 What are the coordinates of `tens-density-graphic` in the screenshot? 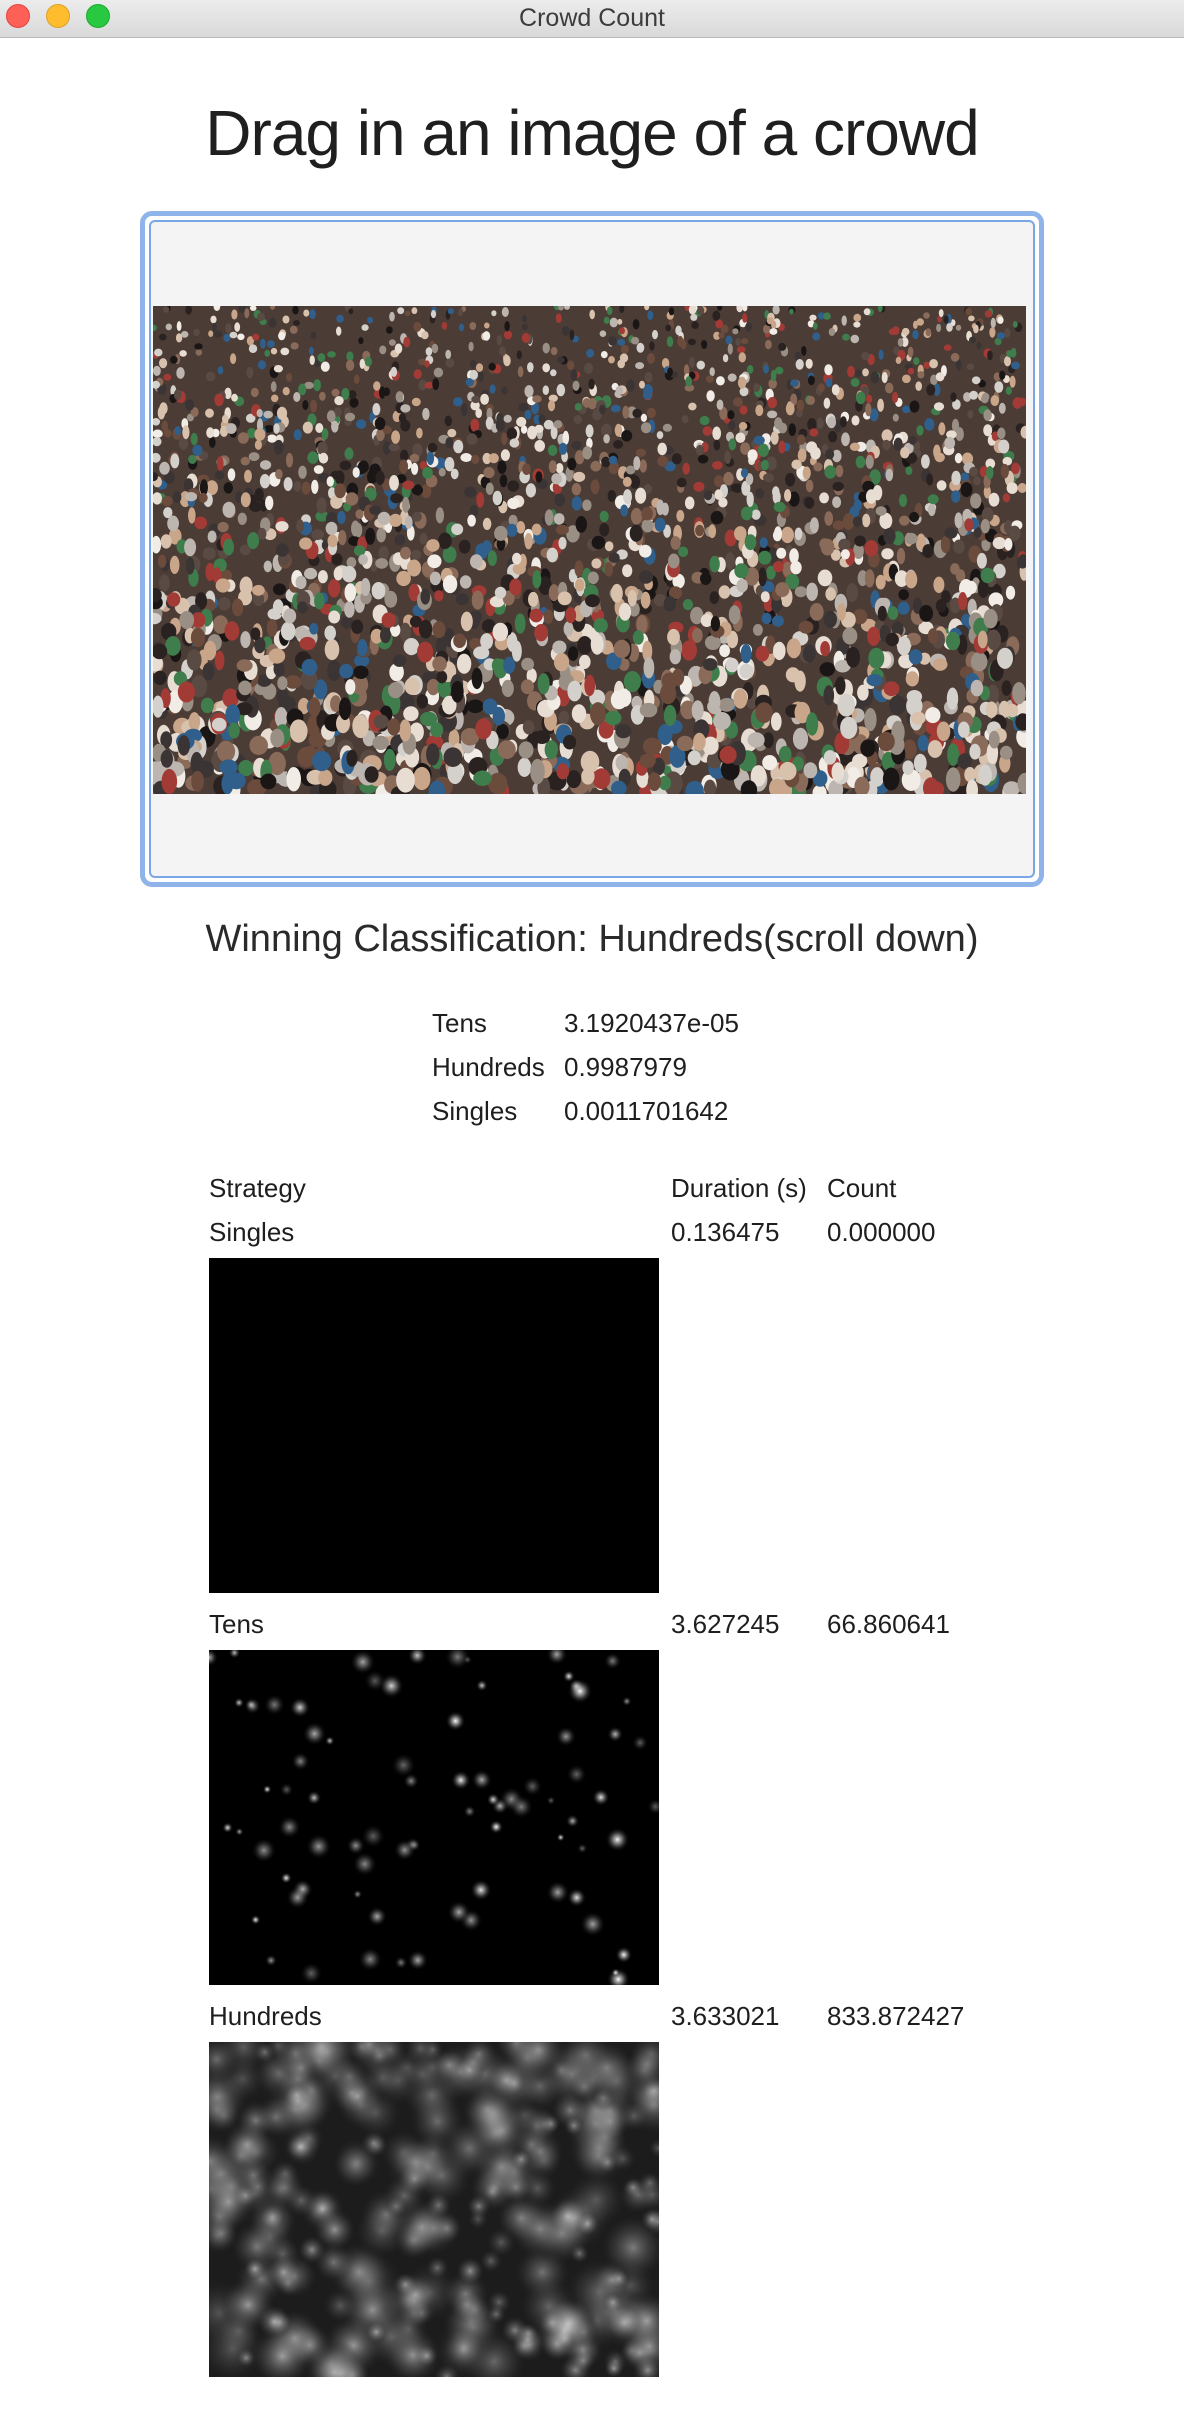 It's located at (434, 1817).